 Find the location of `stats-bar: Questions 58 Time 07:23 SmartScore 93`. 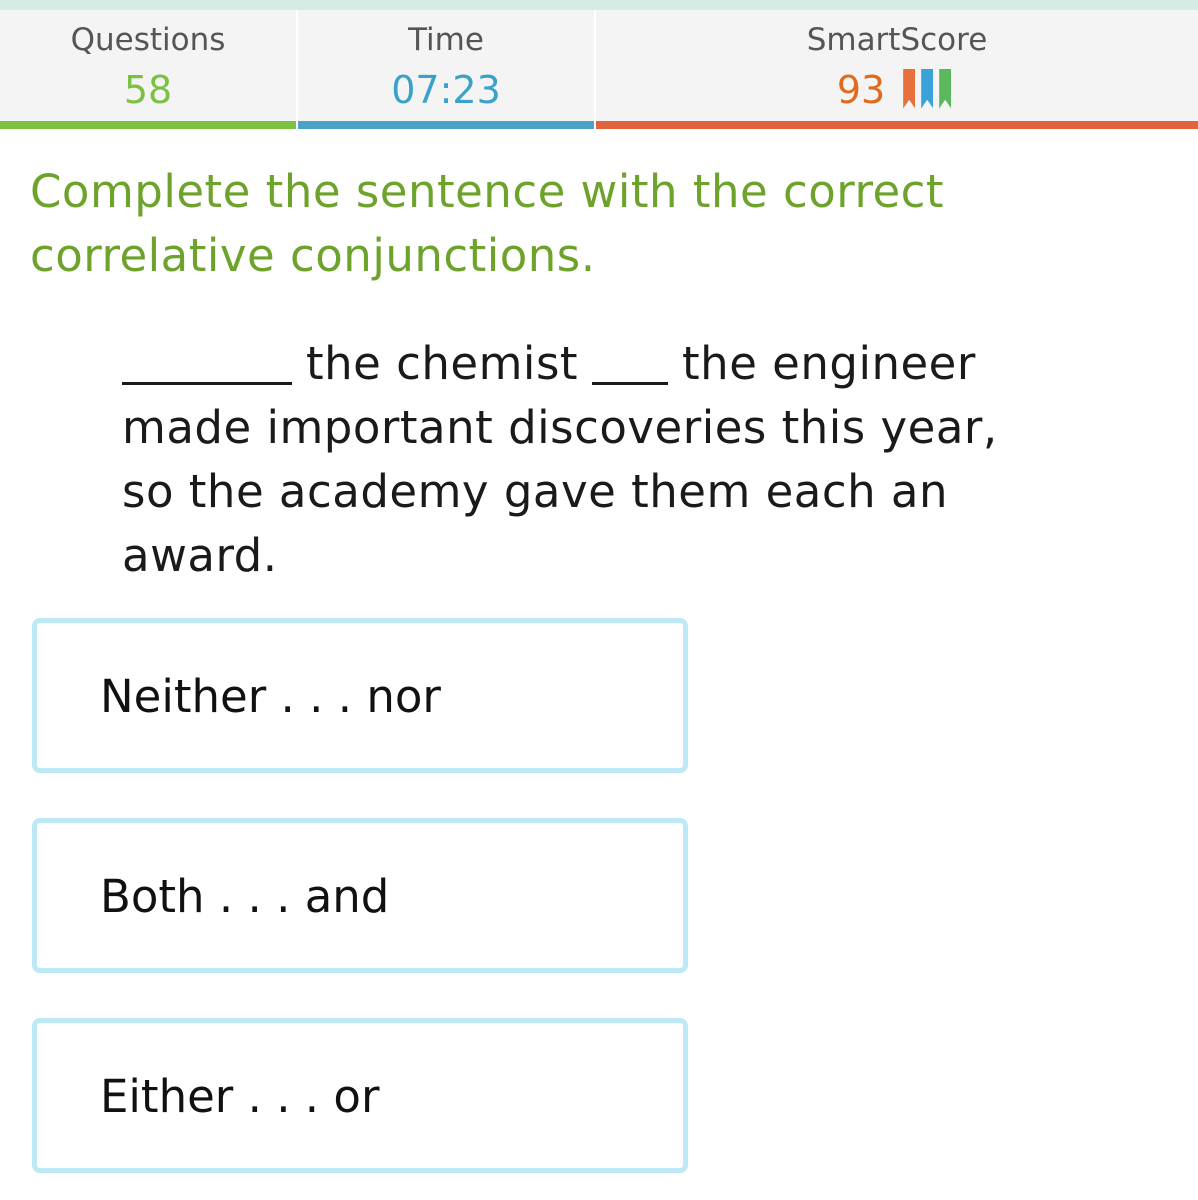

stats-bar: Questions 58 Time 07:23 SmartScore 93 is located at coordinates (599, 69).